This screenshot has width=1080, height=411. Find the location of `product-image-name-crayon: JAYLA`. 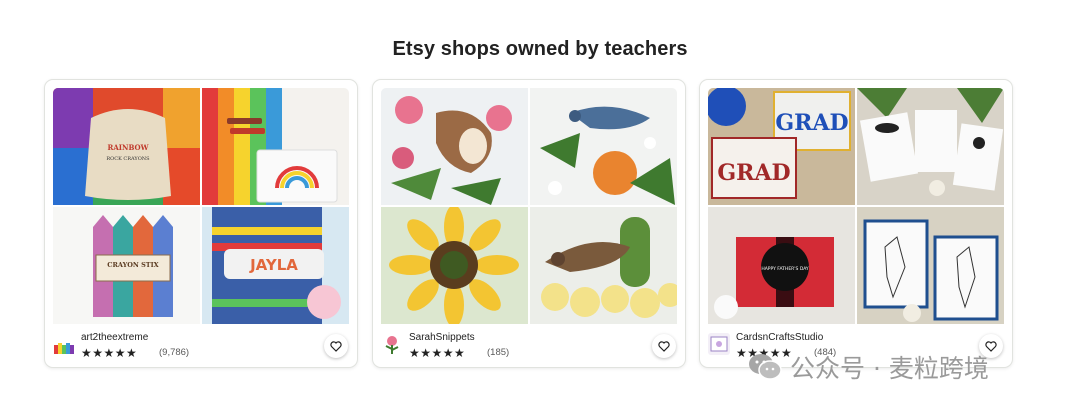

product-image-name-crayon: JAYLA is located at coordinates (275, 265).